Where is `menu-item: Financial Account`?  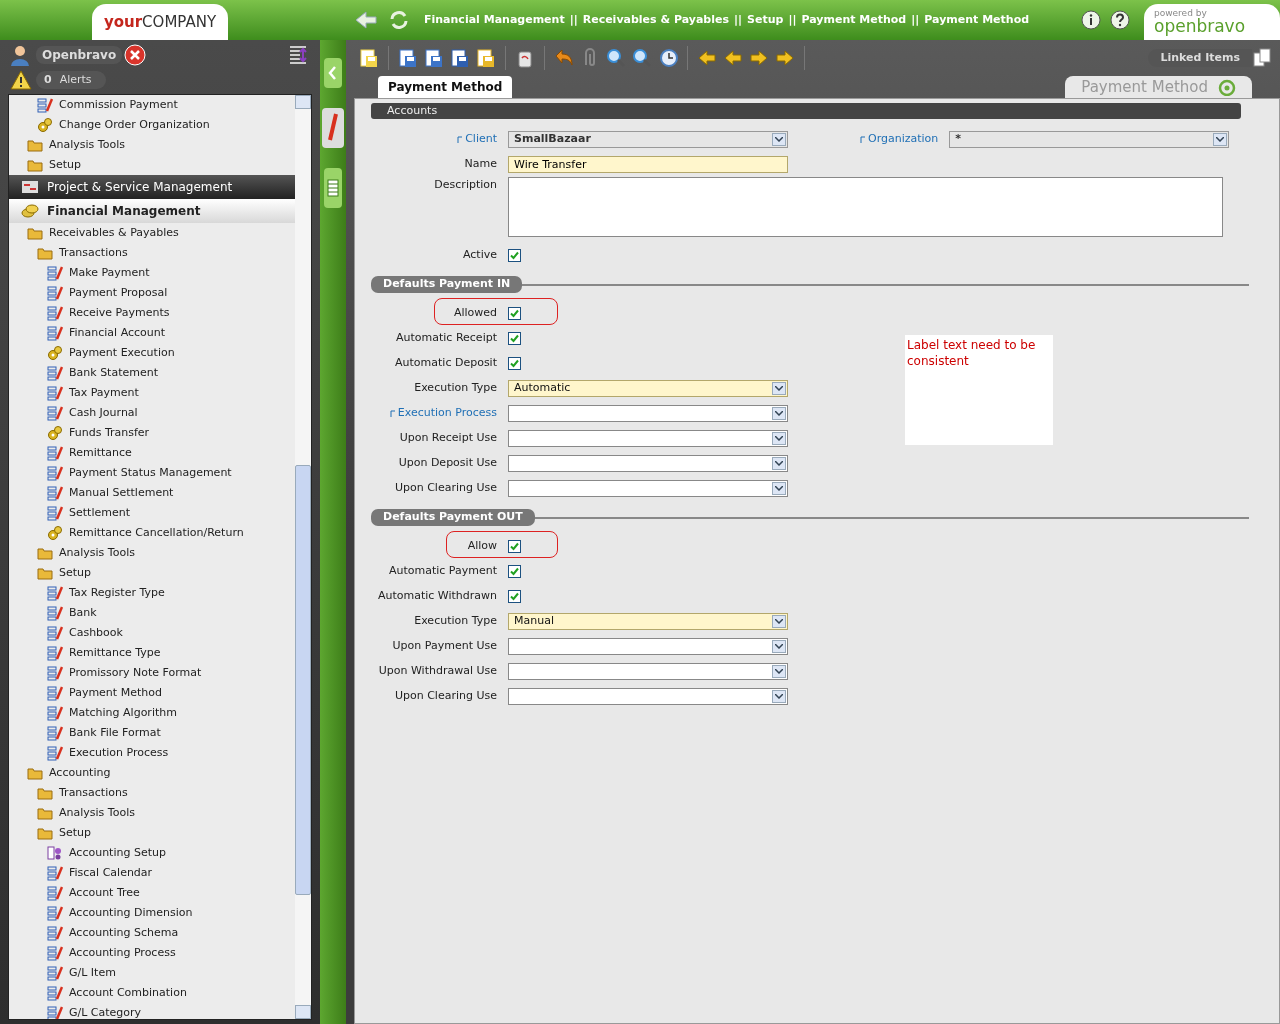 menu-item: Financial Account is located at coordinates (152, 333).